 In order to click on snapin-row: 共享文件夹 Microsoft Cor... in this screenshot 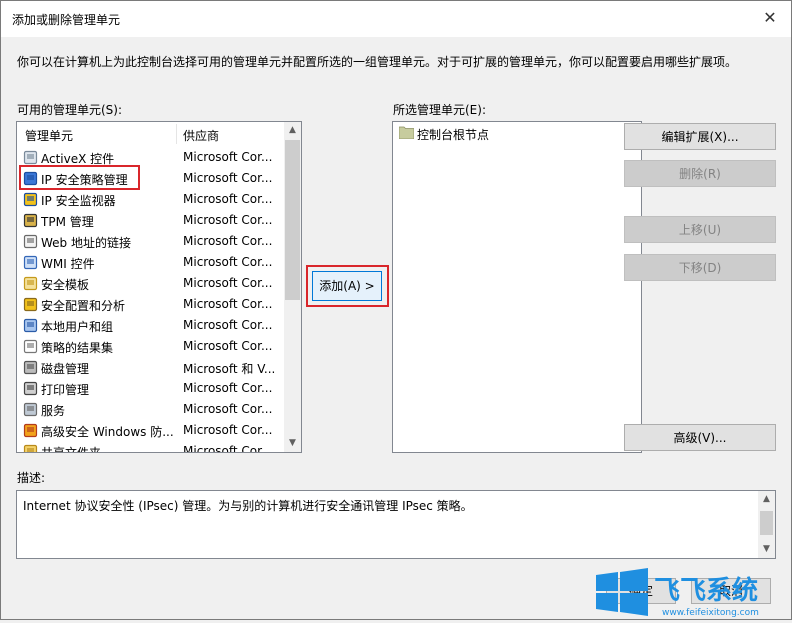, I will do `click(151, 447)`.